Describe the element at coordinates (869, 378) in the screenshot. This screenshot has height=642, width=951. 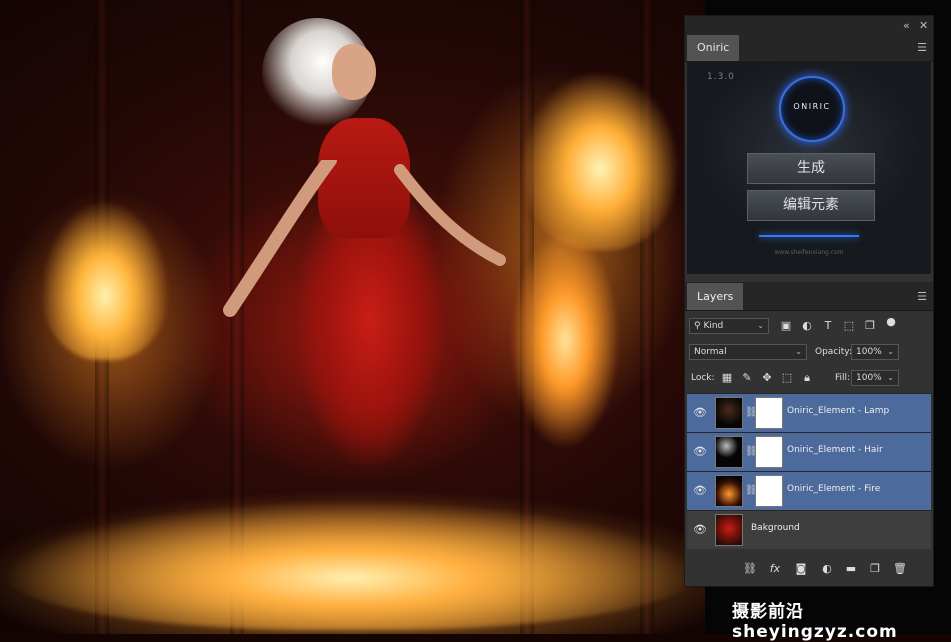
I see `fill-value: 100%` at that location.